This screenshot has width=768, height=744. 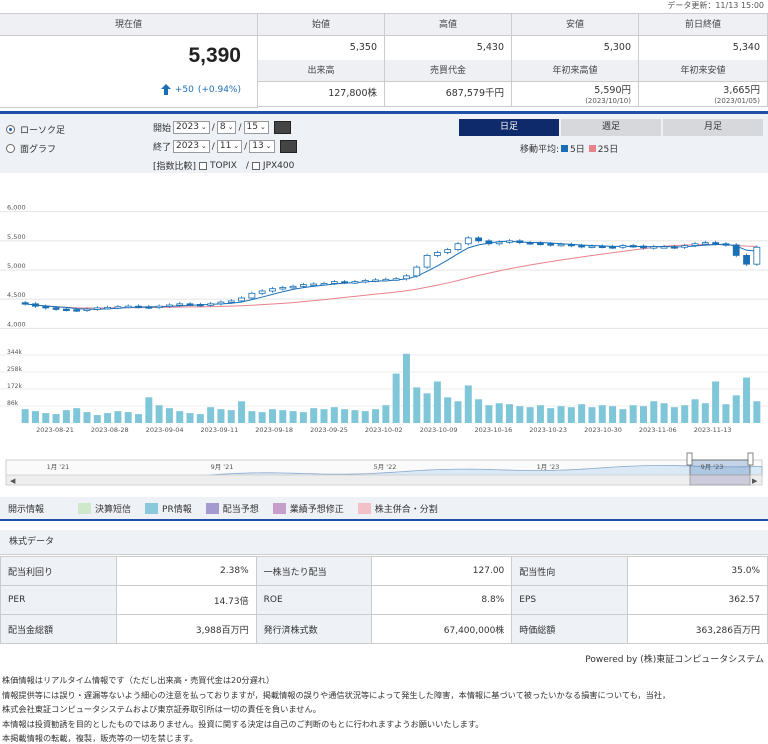 I want to click on quote-cell-label: 安値, so click(x=575, y=25).